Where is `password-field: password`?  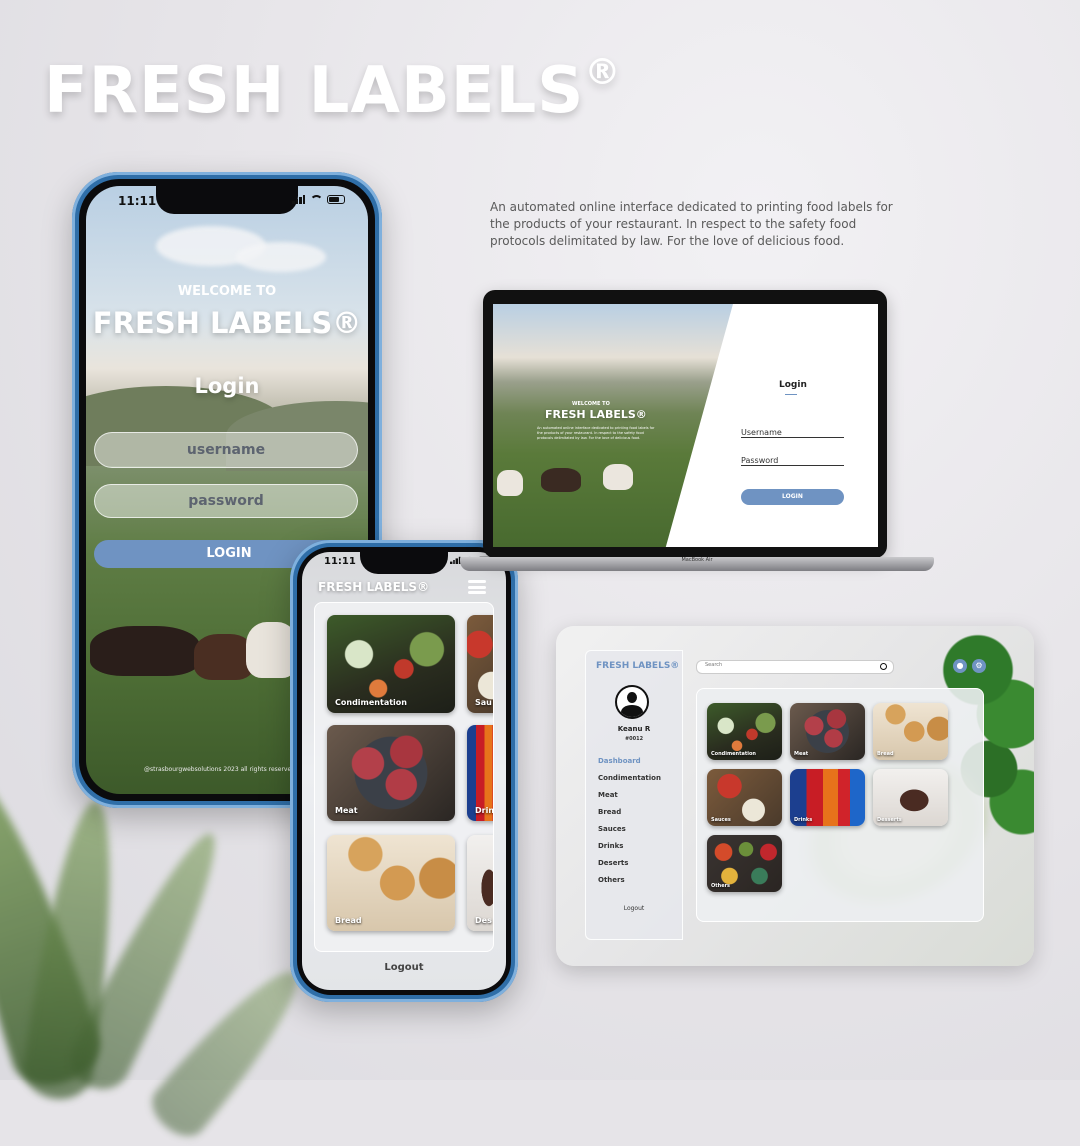
password-field: password is located at coordinates (226, 501).